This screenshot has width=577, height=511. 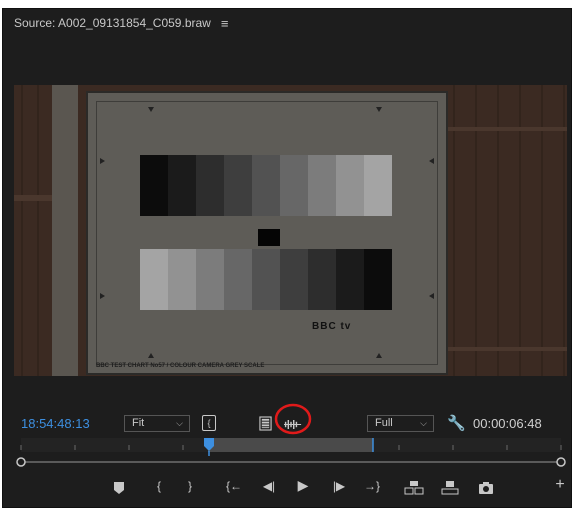 What do you see at coordinates (119, 488) in the screenshot?
I see `add-marker-icon` at bounding box center [119, 488].